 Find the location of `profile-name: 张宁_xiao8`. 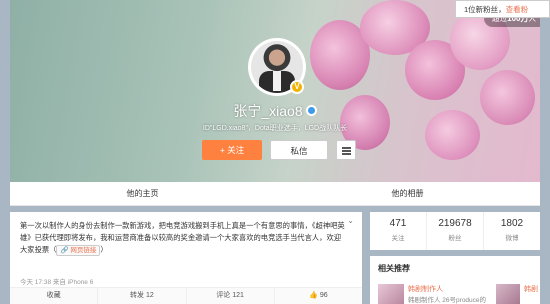

profile-name: 张宁_xiao8 is located at coordinates (275, 111).